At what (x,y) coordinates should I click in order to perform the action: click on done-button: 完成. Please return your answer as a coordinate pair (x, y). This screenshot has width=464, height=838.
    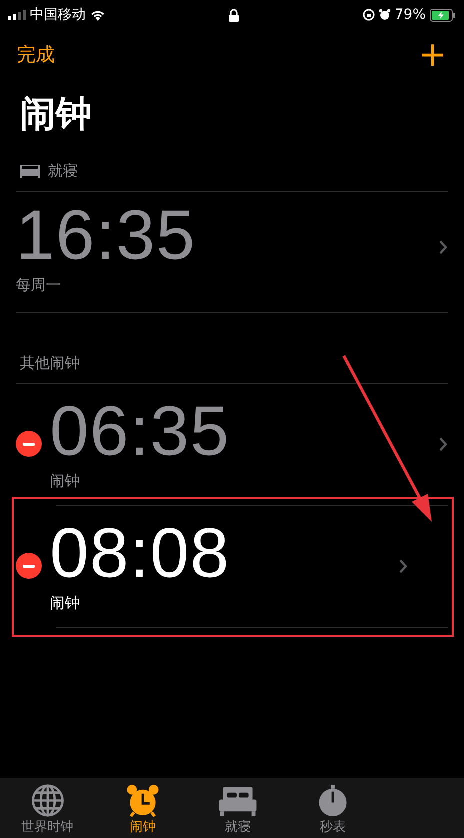
    Looking at the image, I should click on (36, 55).